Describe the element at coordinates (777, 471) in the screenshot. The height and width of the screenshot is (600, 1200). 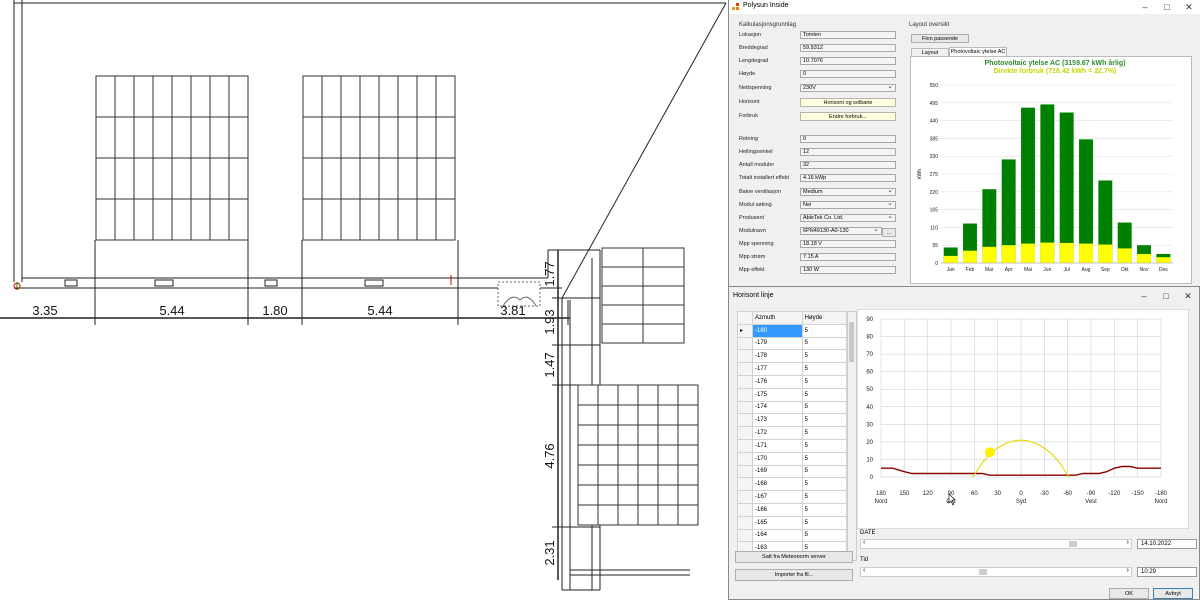
I see `azimuth-cell: -169` at that location.